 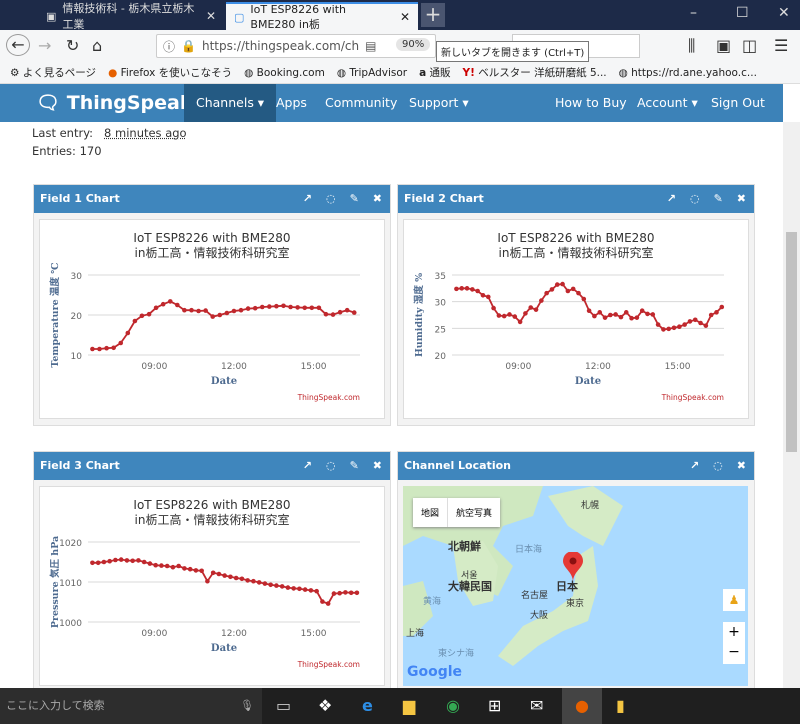 I want to click on street-view-icon: ♟, so click(x=734, y=600).